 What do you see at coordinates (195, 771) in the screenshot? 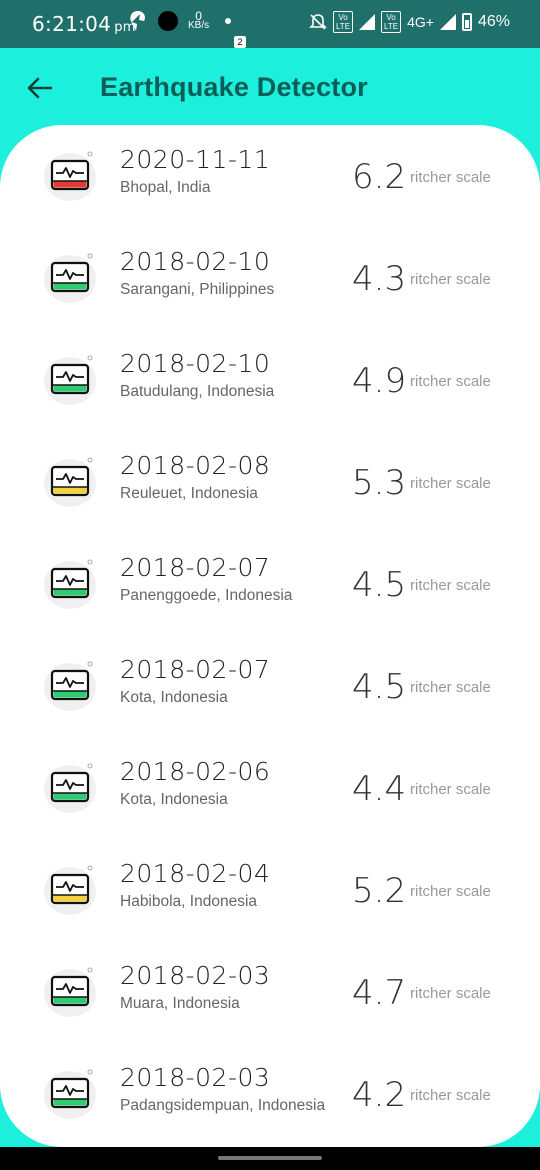
I see `quake-date: 2018-02-06` at bounding box center [195, 771].